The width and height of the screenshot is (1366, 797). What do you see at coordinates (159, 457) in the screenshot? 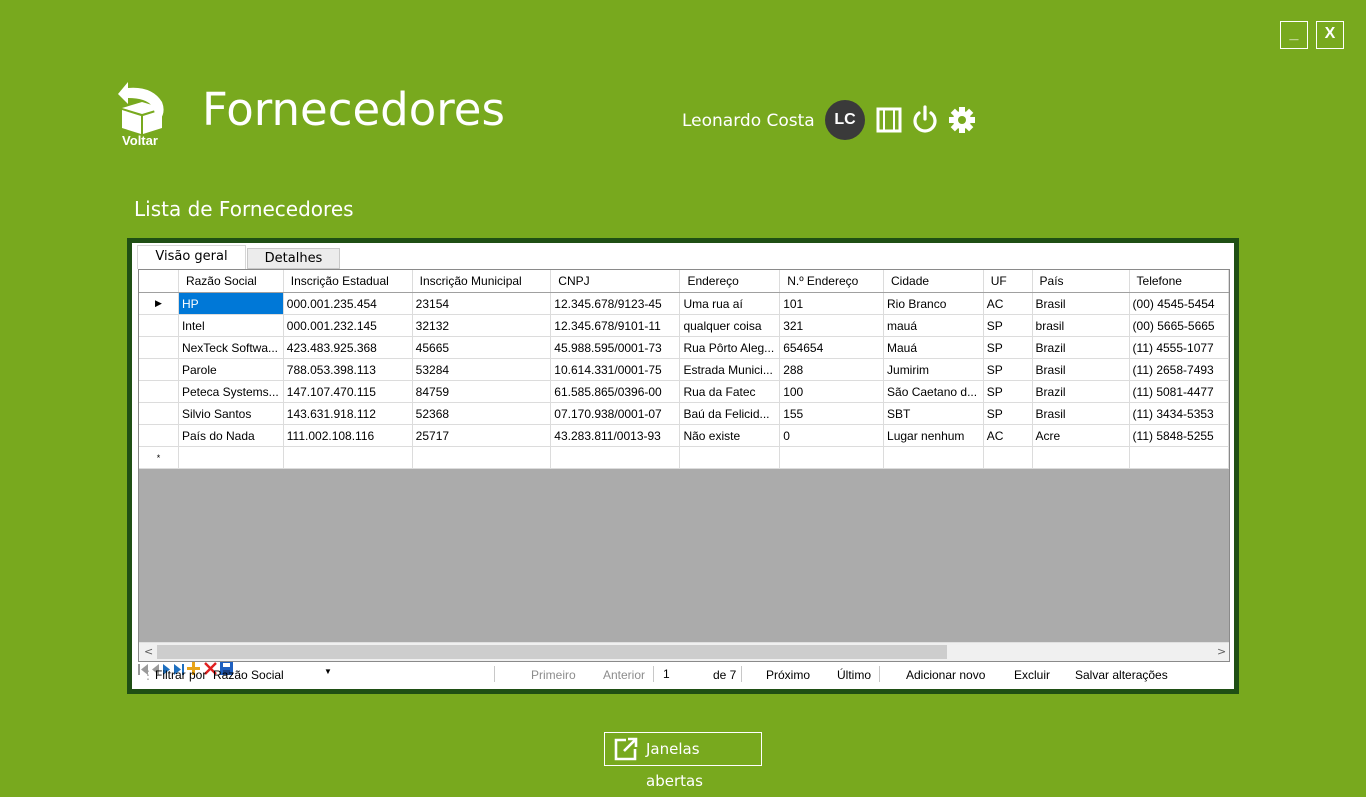
I see `new-row-header: *` at bounding box center [159, 457].